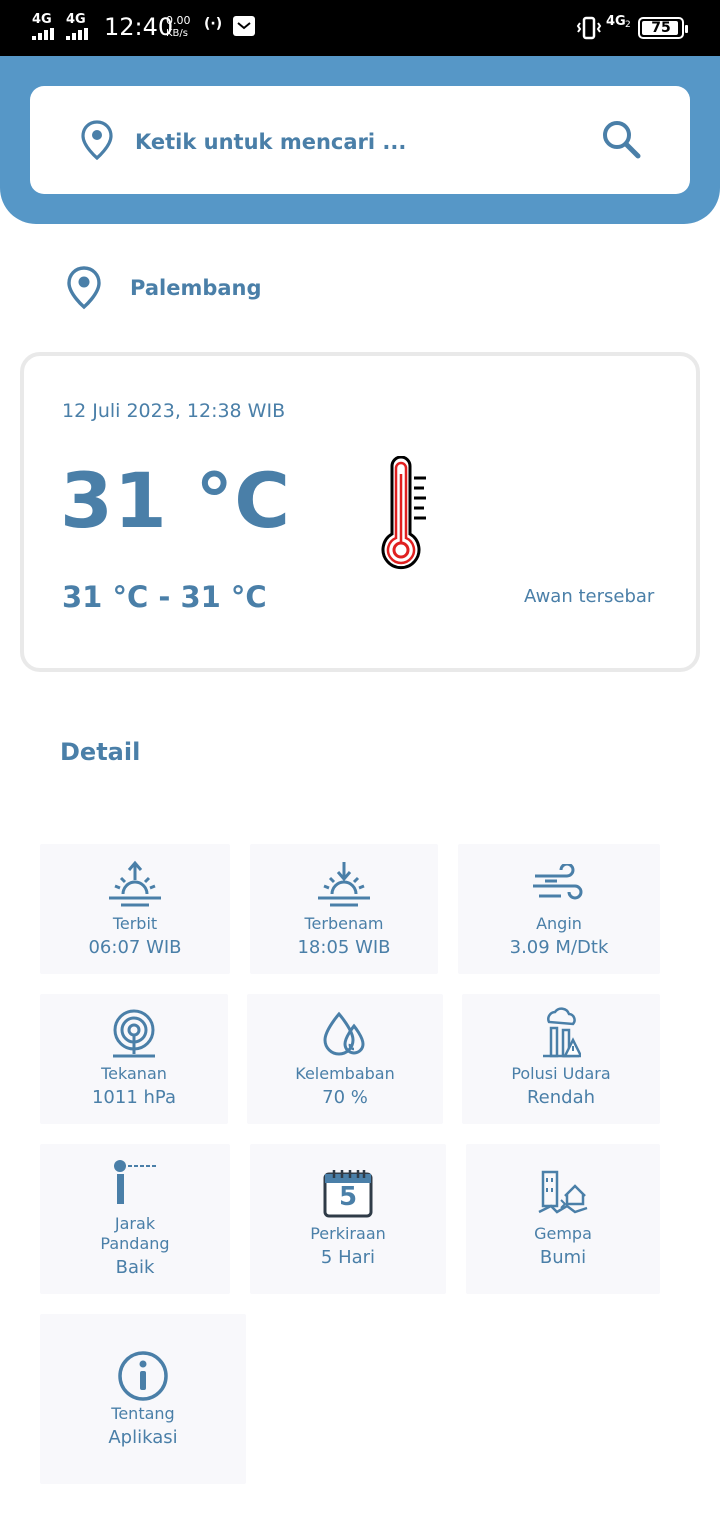  I want to click on tile-forecast: 5 Perkiraan 5 Hari, so click(348, 1219).